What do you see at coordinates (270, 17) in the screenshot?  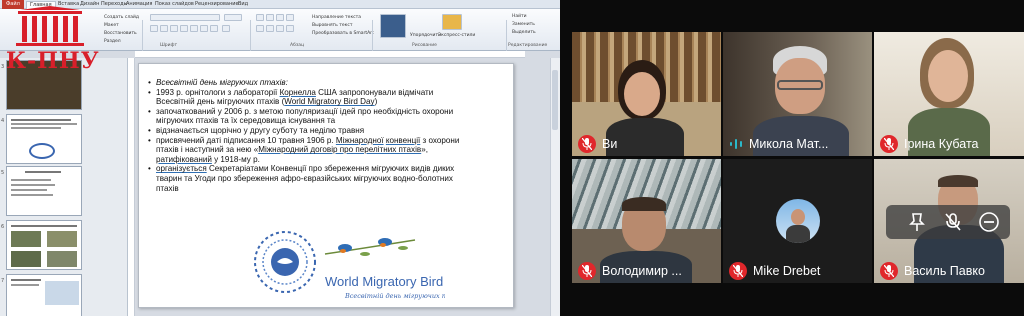 I see `numbering-button` at bounding box center [270, 17].